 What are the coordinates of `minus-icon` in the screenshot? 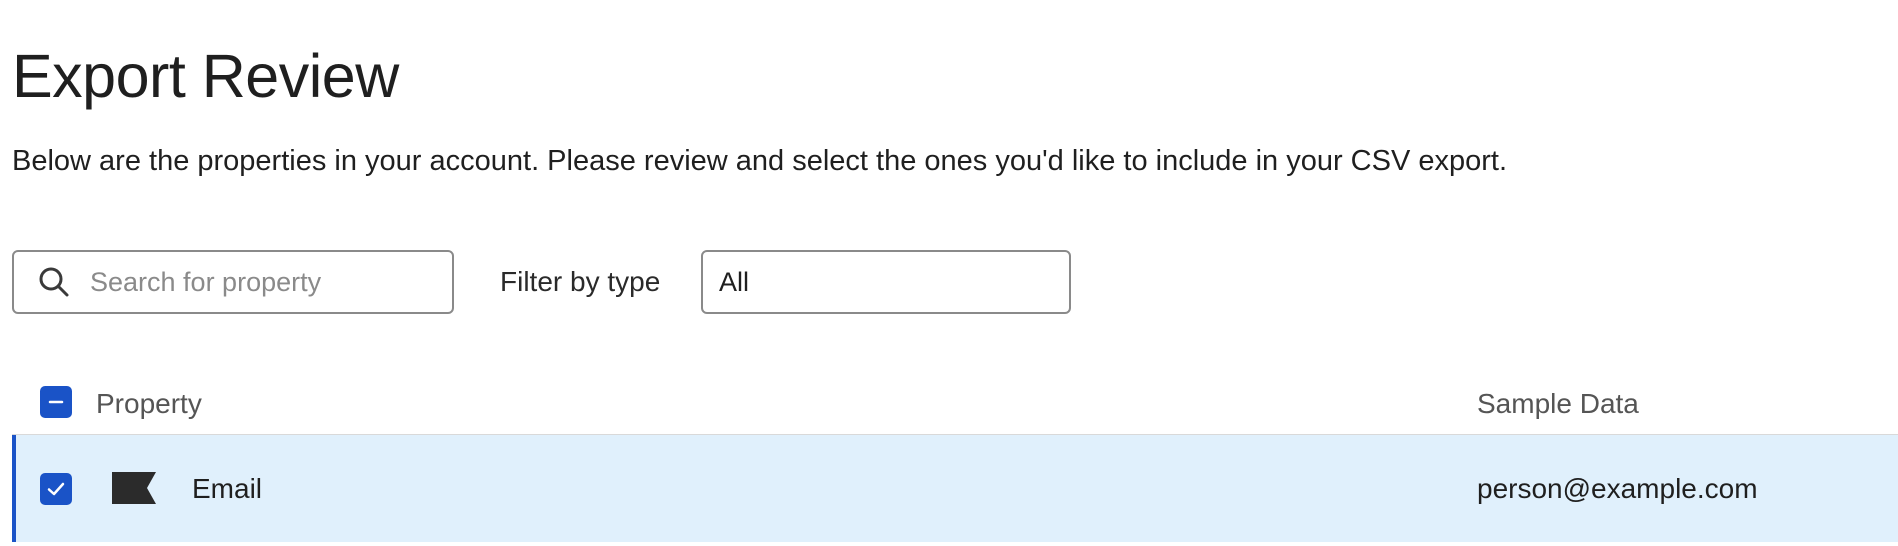 It's located at (56, 402).